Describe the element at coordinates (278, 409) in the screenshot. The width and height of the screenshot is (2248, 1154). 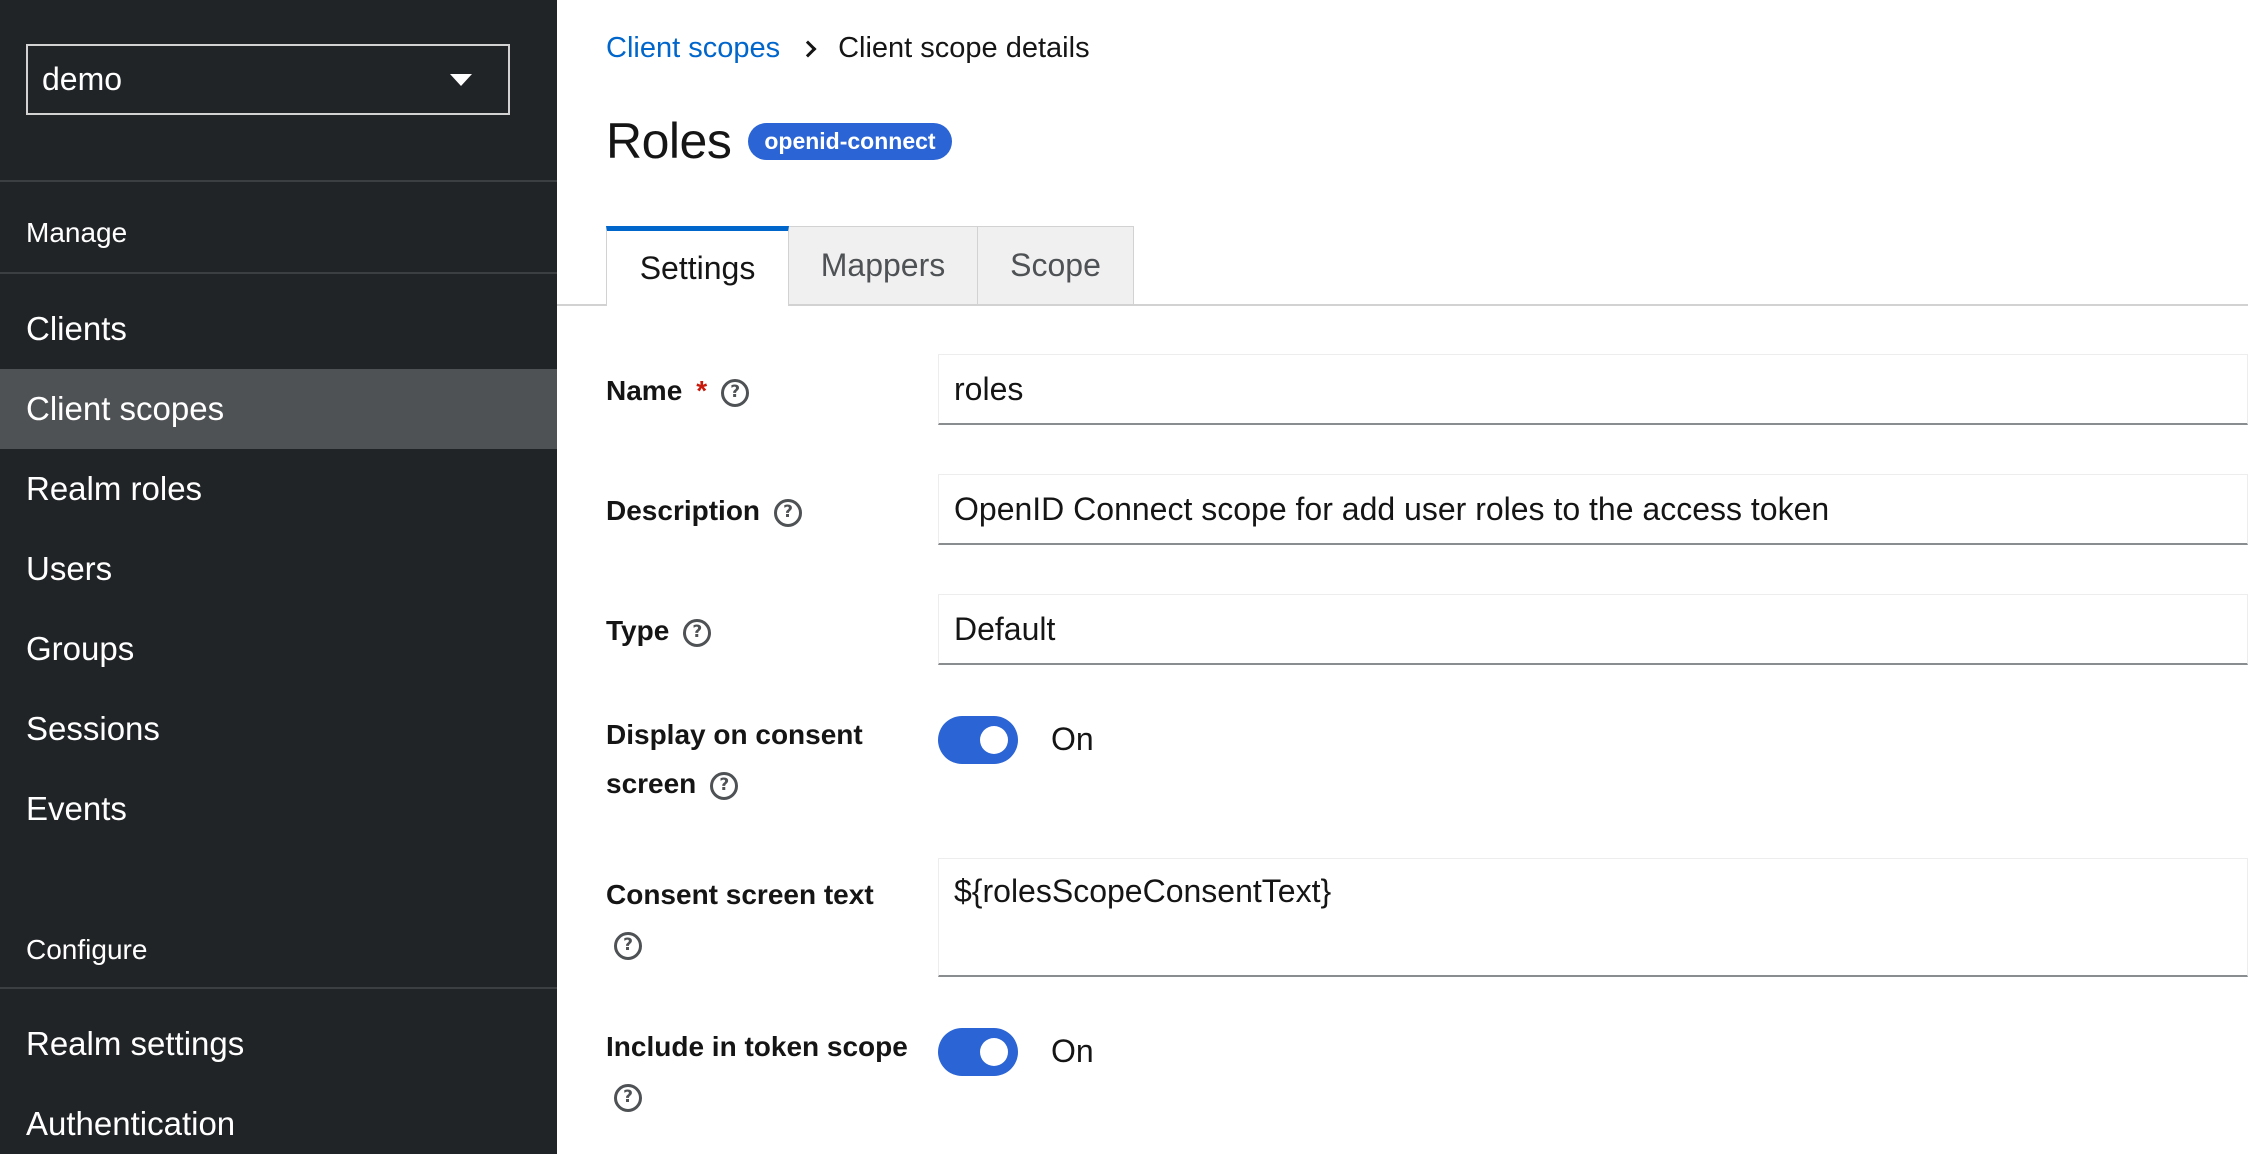
I see `sidebar-item-client-scopes: Client scopes` at that location.